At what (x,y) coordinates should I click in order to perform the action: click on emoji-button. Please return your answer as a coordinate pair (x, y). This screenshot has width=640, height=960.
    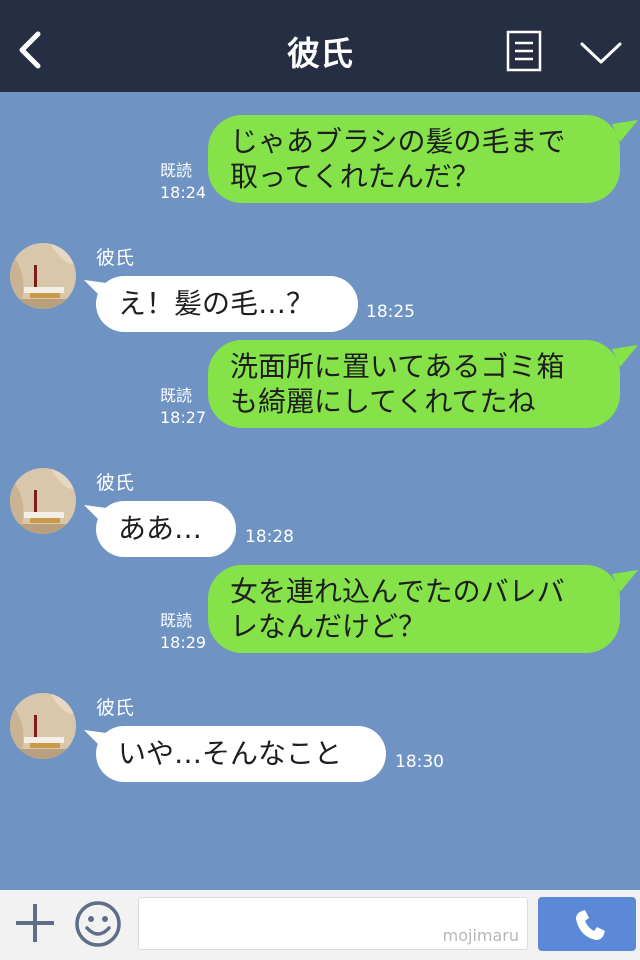
    Looking at the image, I should click on (98, 924).